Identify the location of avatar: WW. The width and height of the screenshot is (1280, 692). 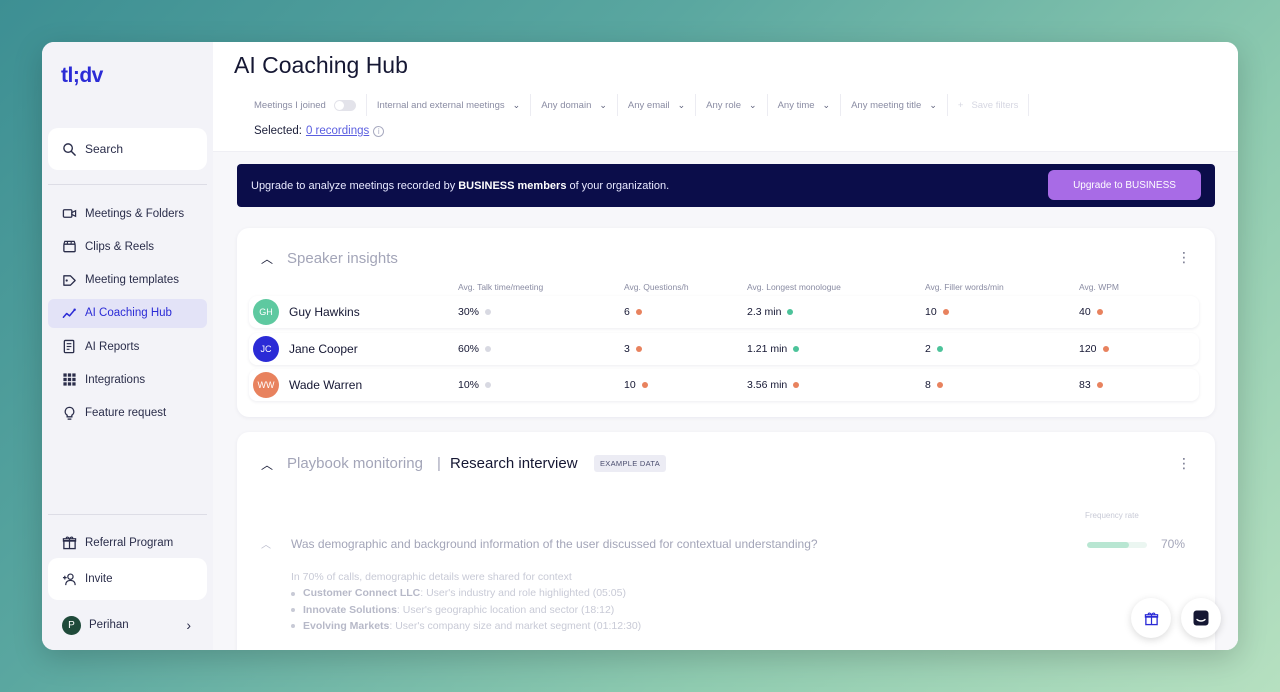
(266, 385).